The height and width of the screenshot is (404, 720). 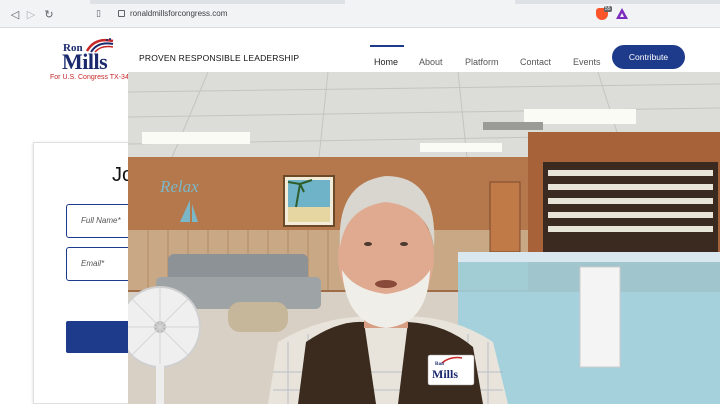 I want to click on shield-count-badge: 55, so click(x=608, y=9).